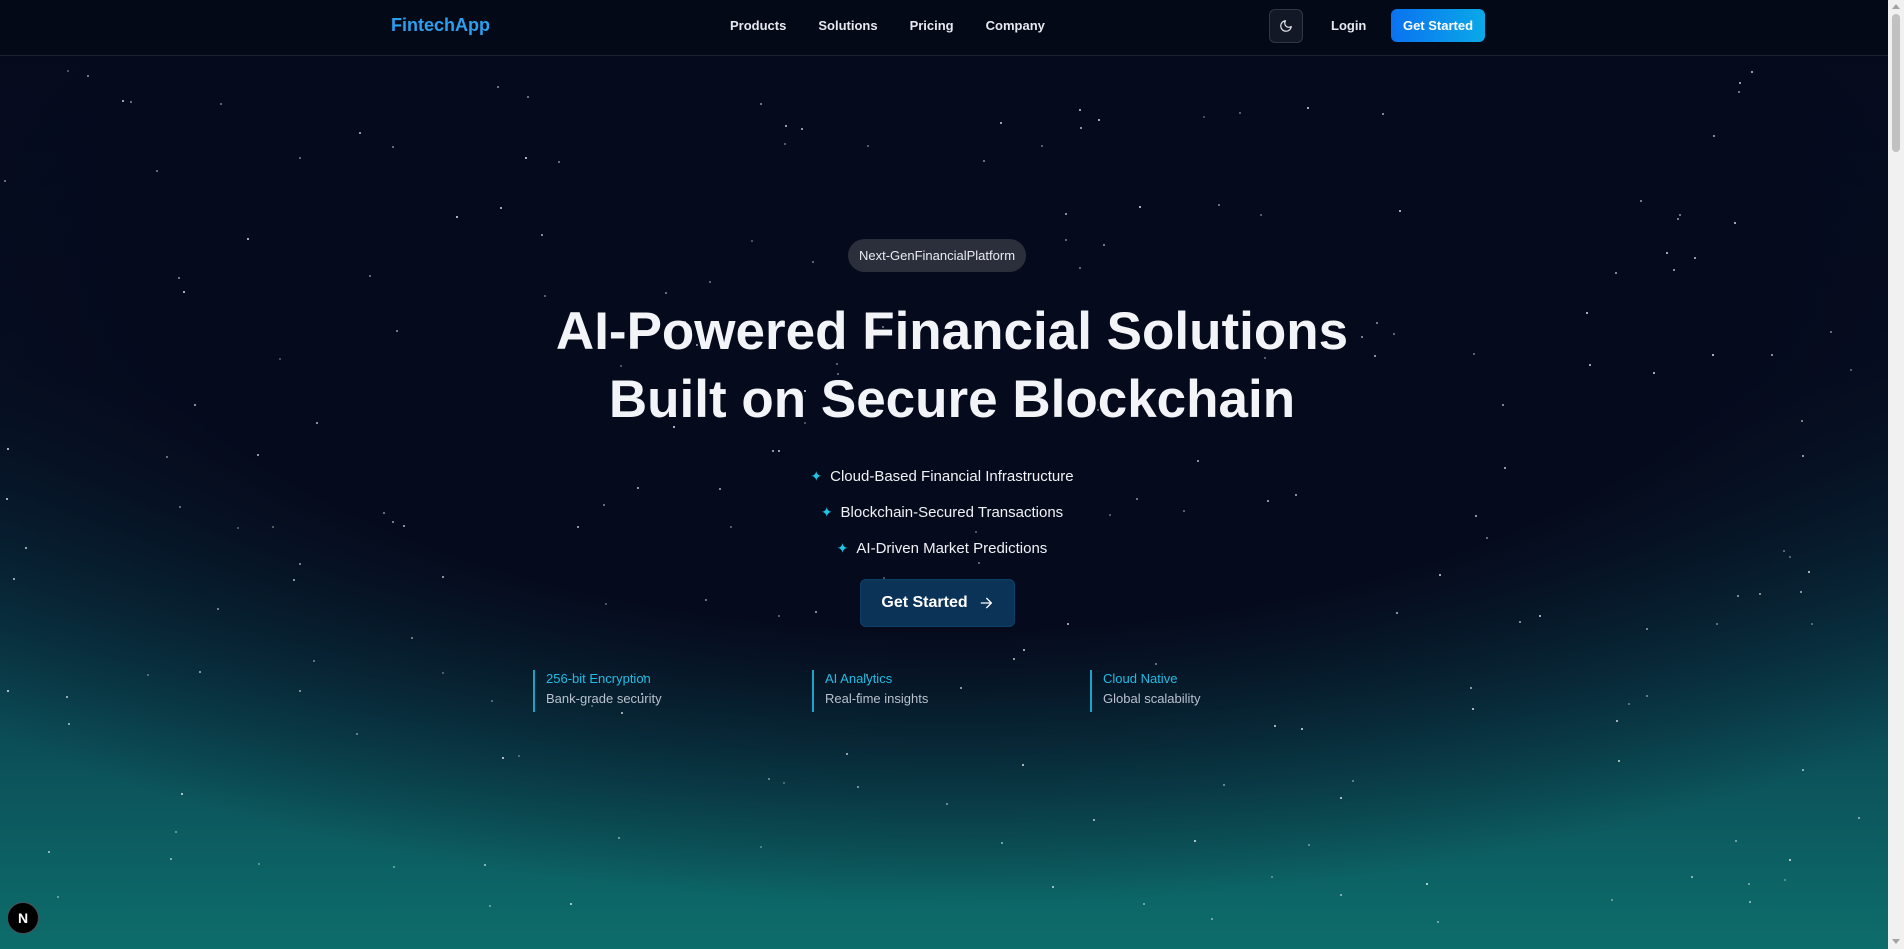  Describe the element at coordinates (440, 25) in the screenshot. I see `logo: FintechApp` at that location.